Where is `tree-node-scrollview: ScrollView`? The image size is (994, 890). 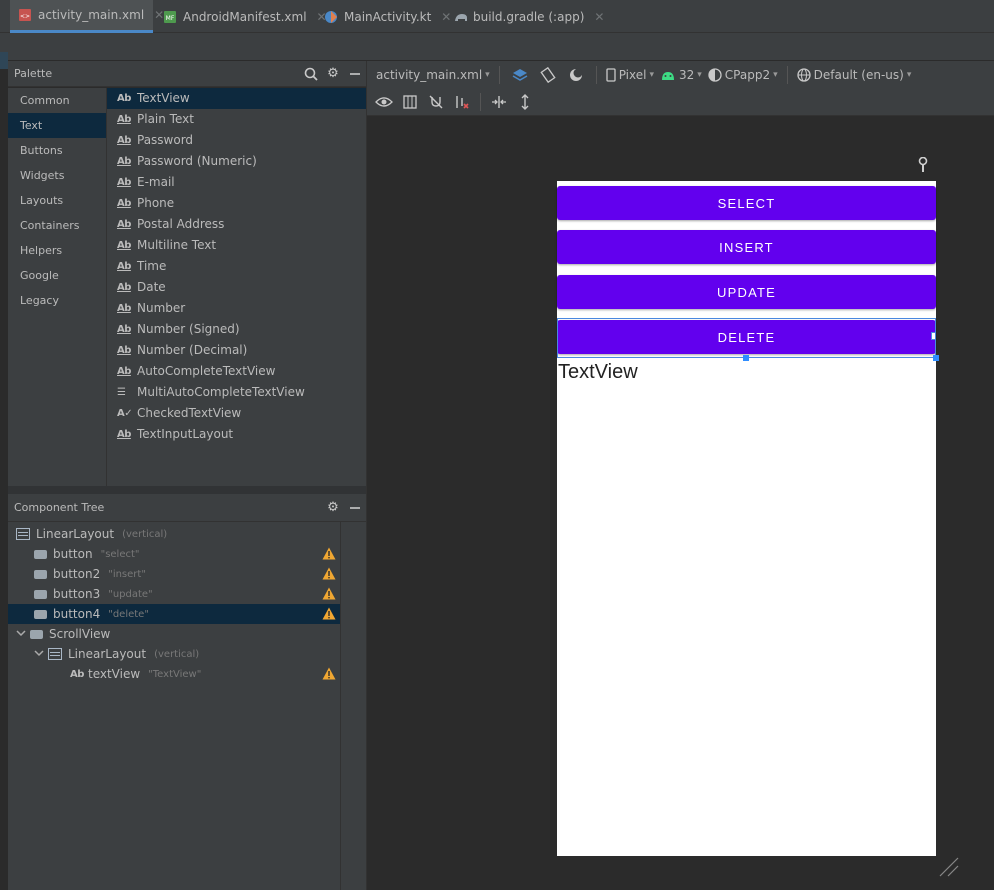 tree-node-scrollview: ScrollView is located at coordinates (174, 634).